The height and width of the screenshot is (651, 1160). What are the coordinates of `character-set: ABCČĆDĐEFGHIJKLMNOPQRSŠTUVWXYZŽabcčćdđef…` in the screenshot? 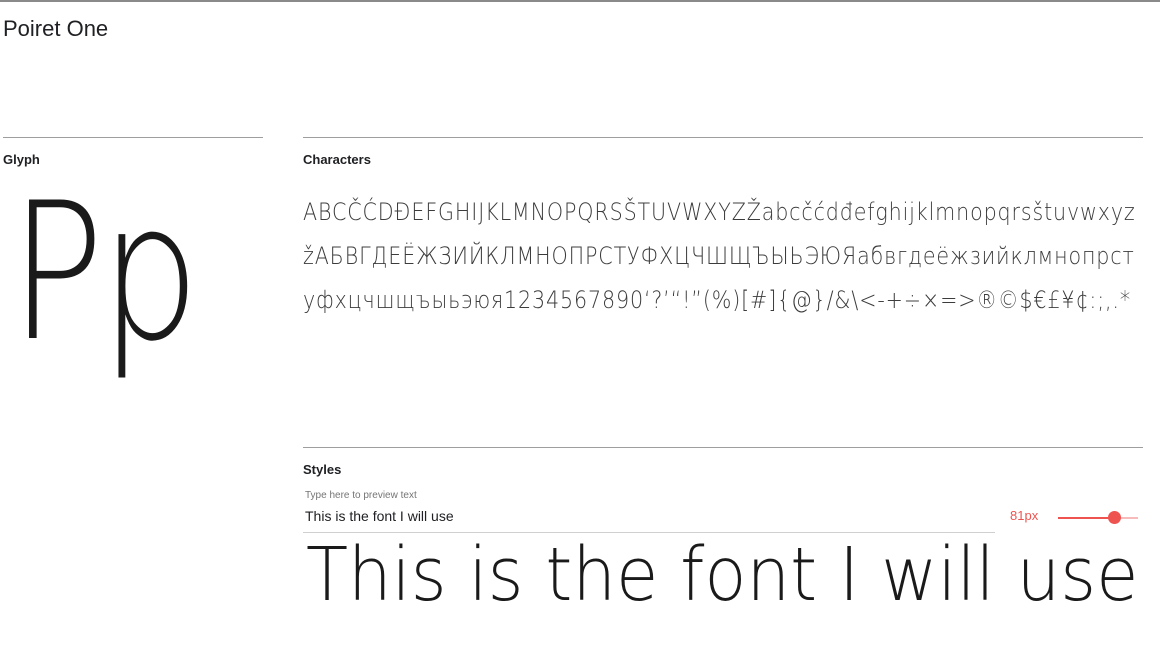 It's located at (719, 256).